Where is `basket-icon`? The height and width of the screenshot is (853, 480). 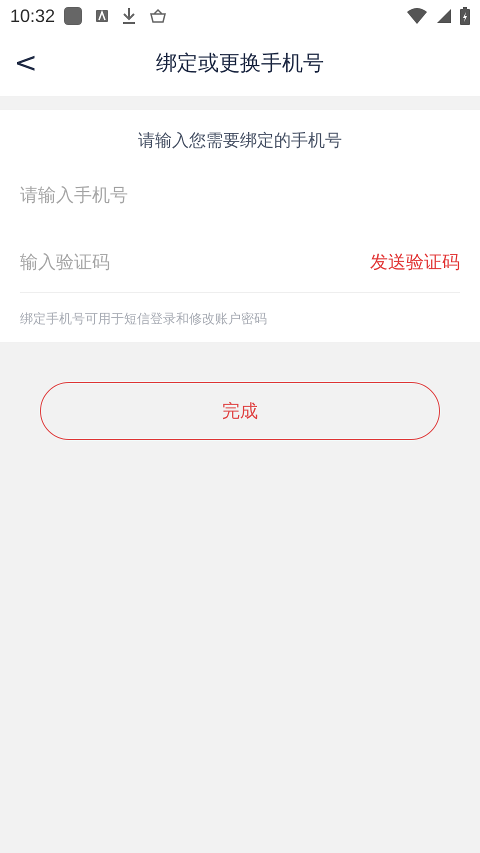 basket-icon is located at coordinates (158, 16).